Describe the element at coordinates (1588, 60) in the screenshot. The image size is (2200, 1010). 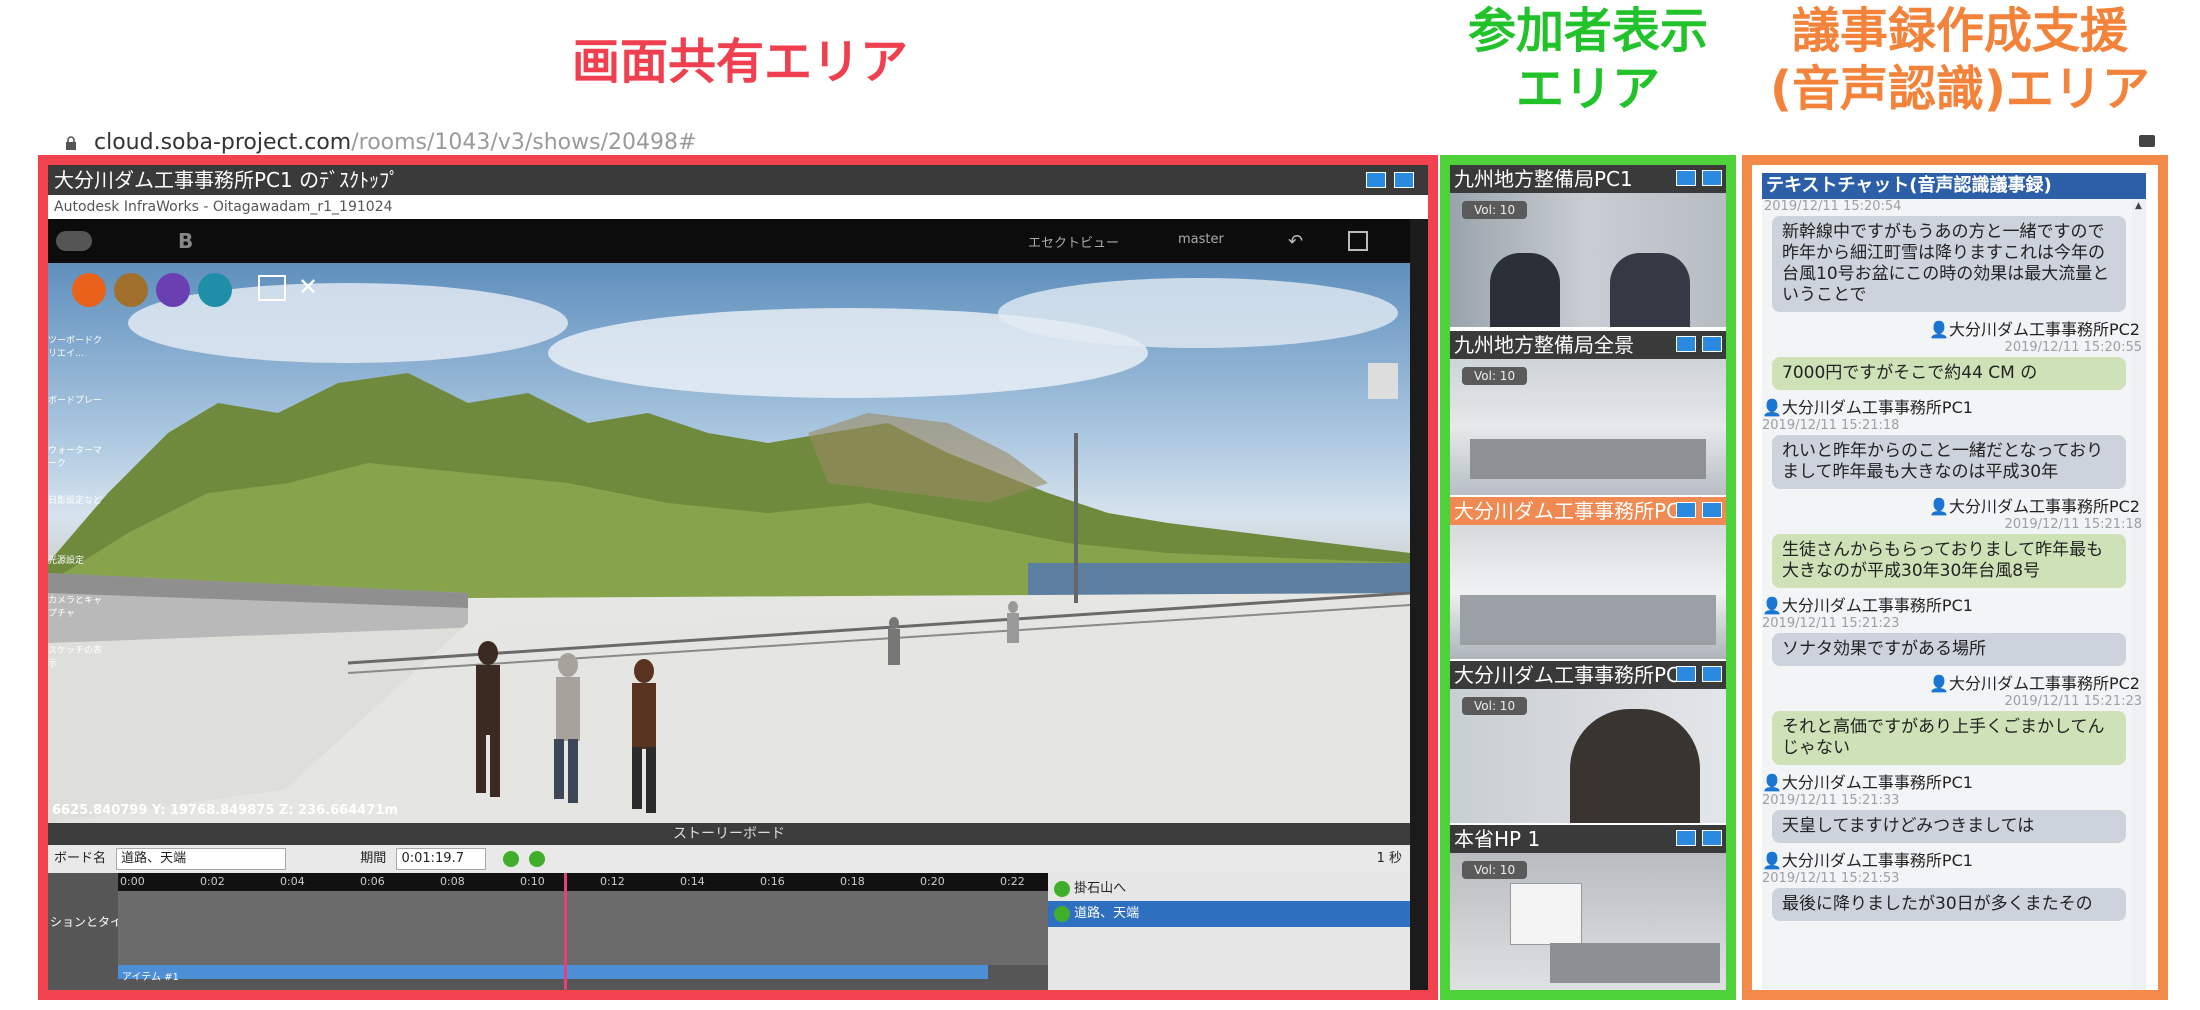
I see `heading-participants: 参加者表示 エリア` at that location.